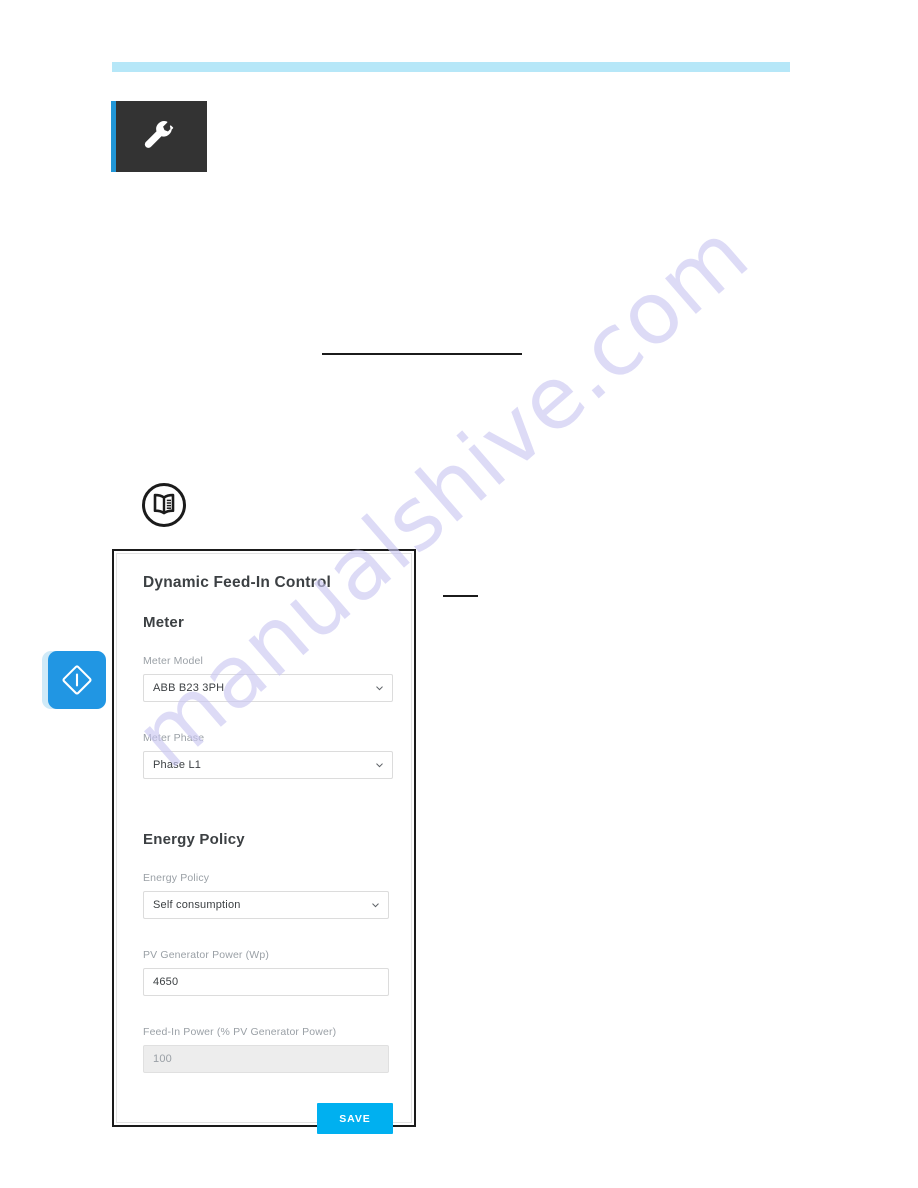 This screenshot has width=918, height=1188. What do you see at coordinates (355, 1118) in the screenshot?
I see `save-button: SAVE` at bounding box center [355, 1118].